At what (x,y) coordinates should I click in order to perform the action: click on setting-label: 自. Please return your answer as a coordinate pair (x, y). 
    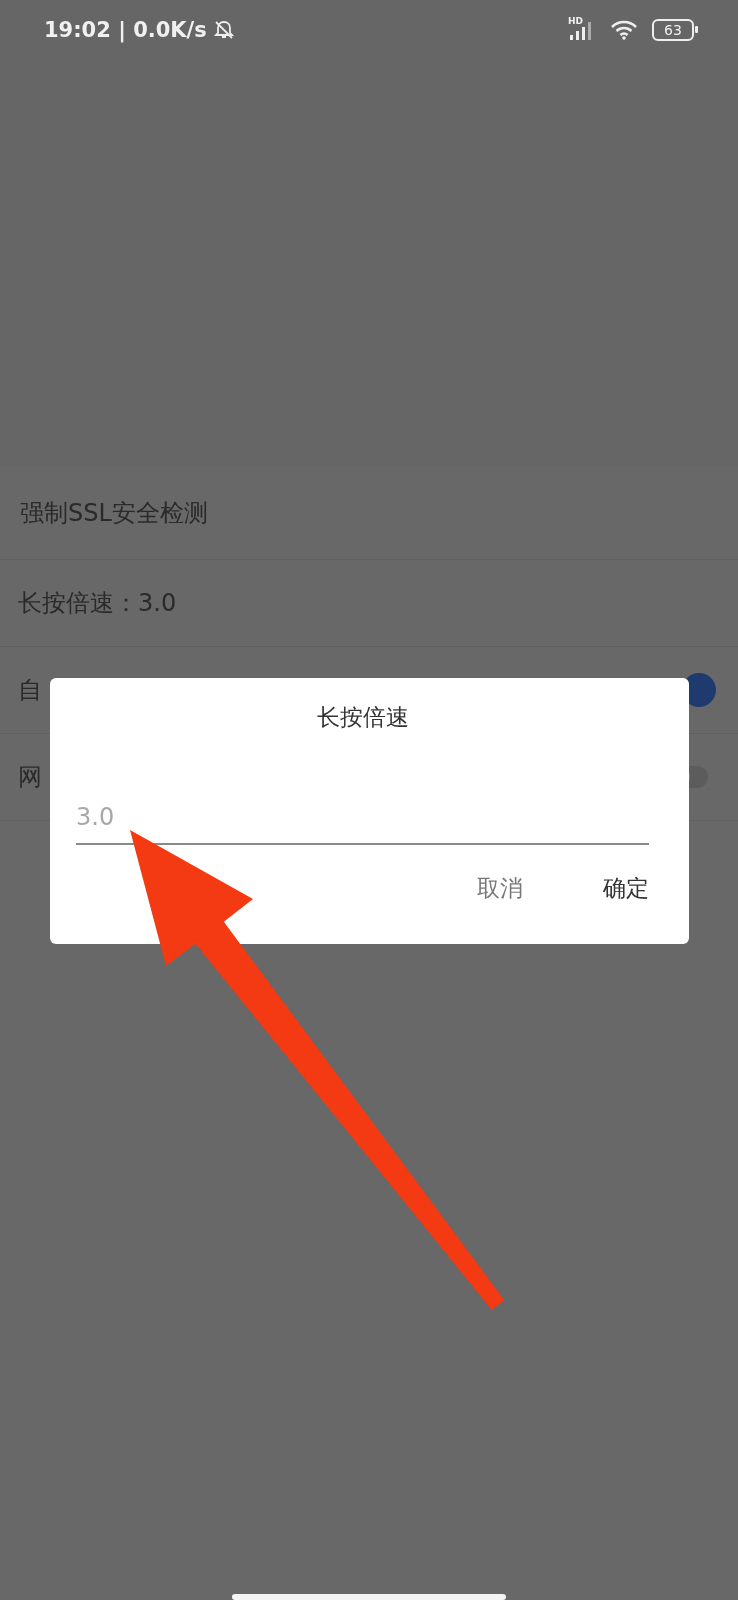
    Looking at the image, I should click on (30, 690).